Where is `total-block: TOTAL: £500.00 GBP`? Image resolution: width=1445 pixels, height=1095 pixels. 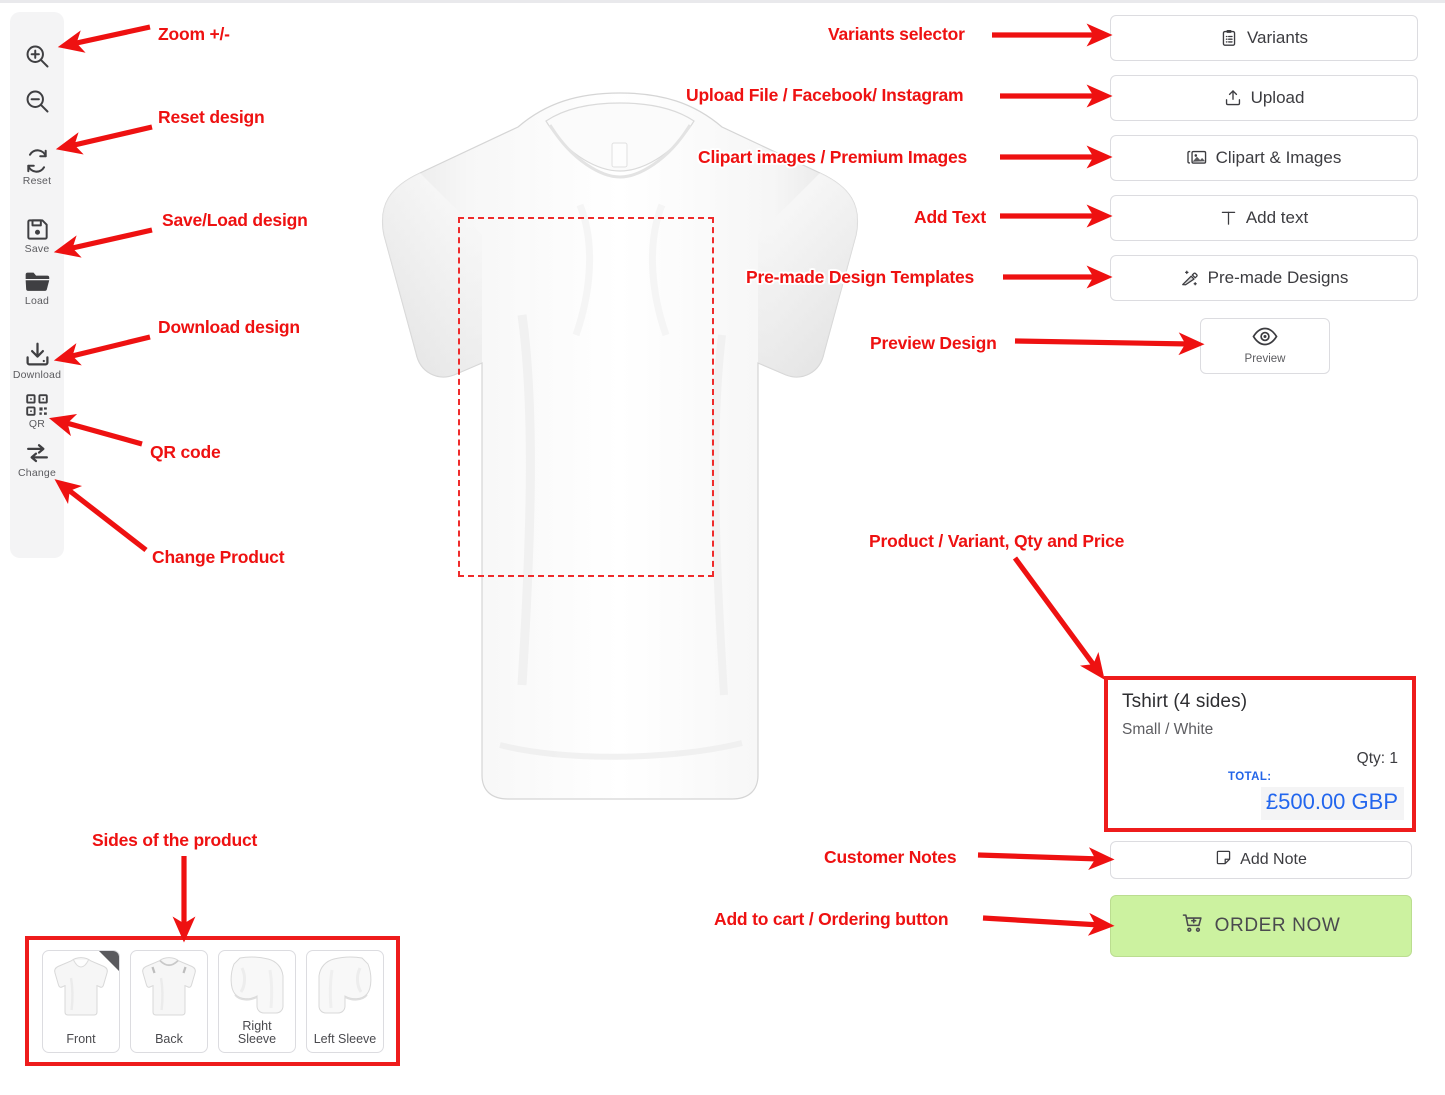
total-block: TOTAL: £500.00 GBP is located at coordinates (1314, 794).